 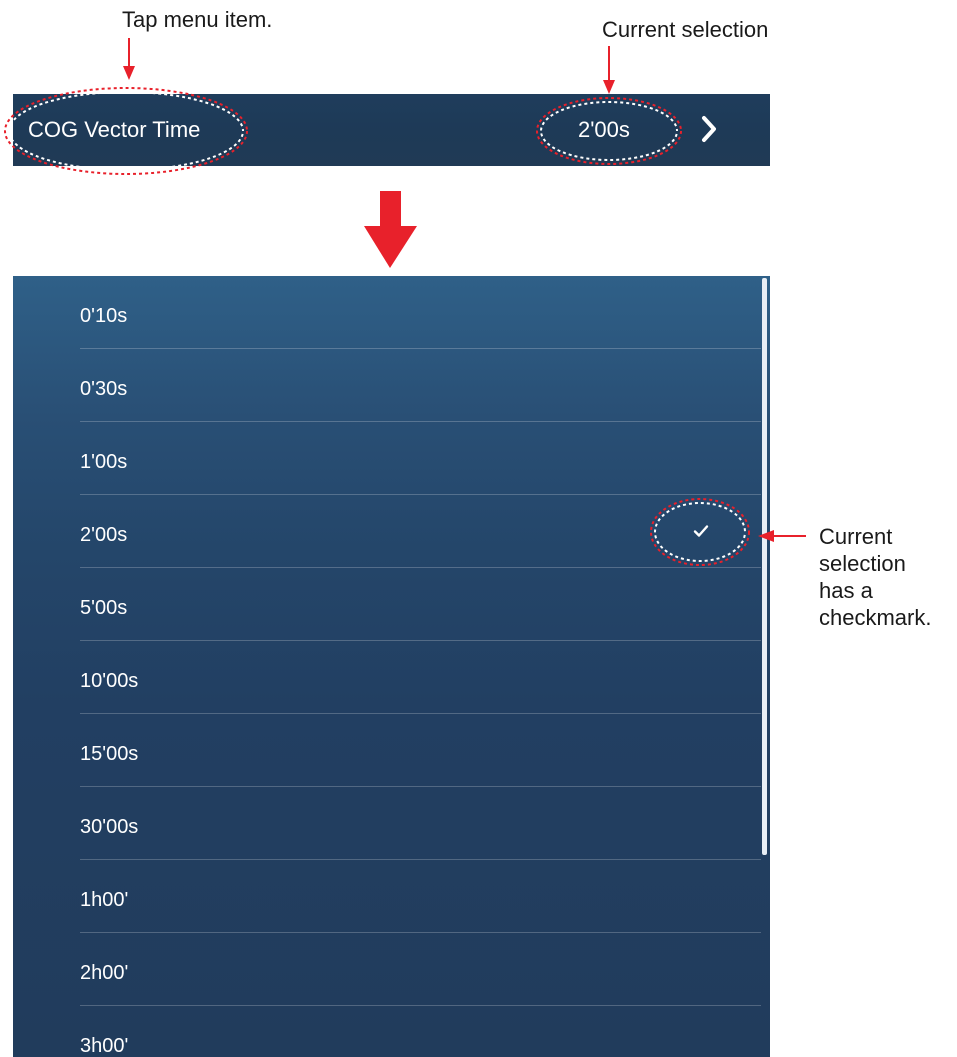 What do you see at coordinates (104, 900) in the screenshot?
I see `option-label: 1h00'` at bounding box center [104, 900].